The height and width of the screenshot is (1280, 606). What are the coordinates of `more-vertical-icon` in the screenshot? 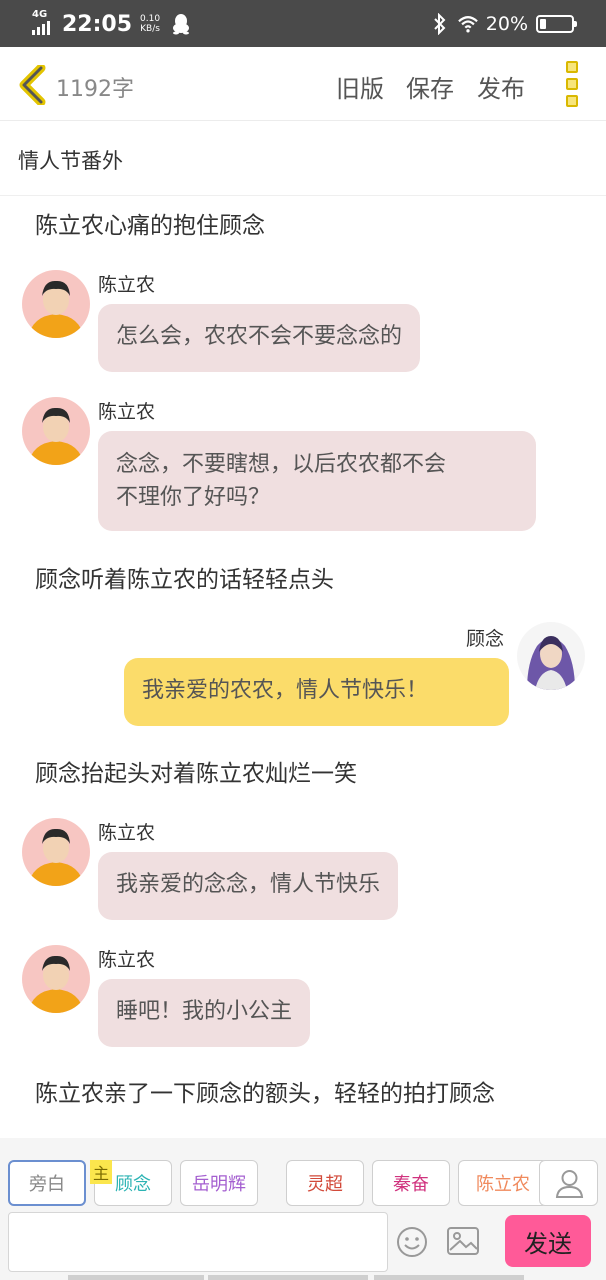 It's located at (573, 84).